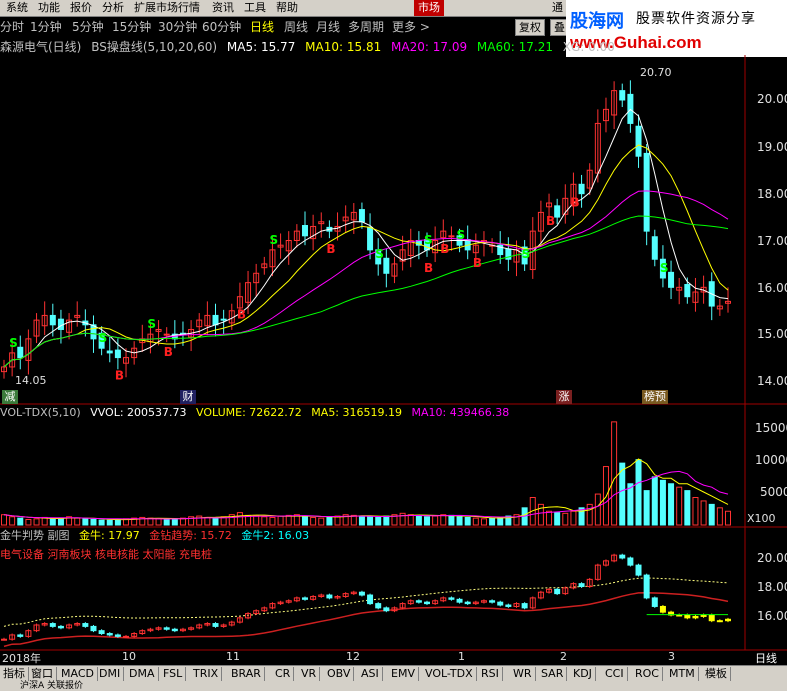  Describe the element at coordinates (655, 397) in the screenshot. I see `event-marker-bangyu: 榜预` at that location.